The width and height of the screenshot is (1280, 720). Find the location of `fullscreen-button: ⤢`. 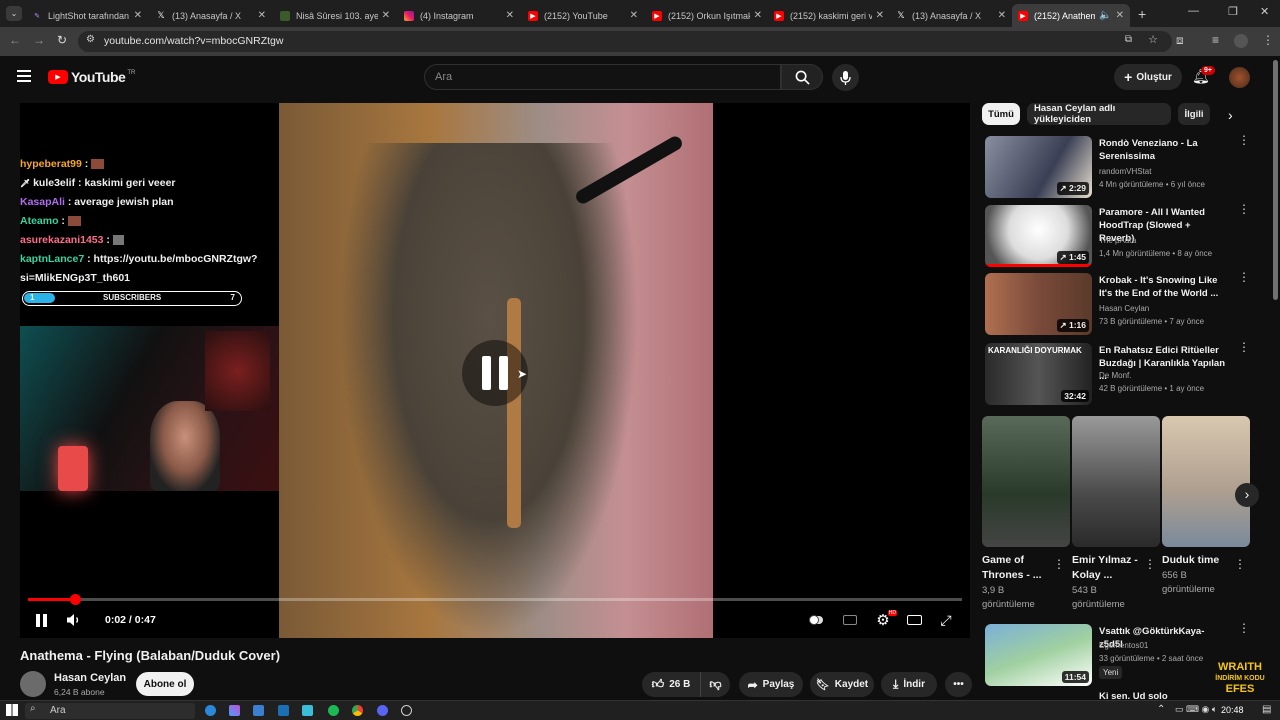

fullscreen-button: ⤢ is located at coordinates (946, 620).